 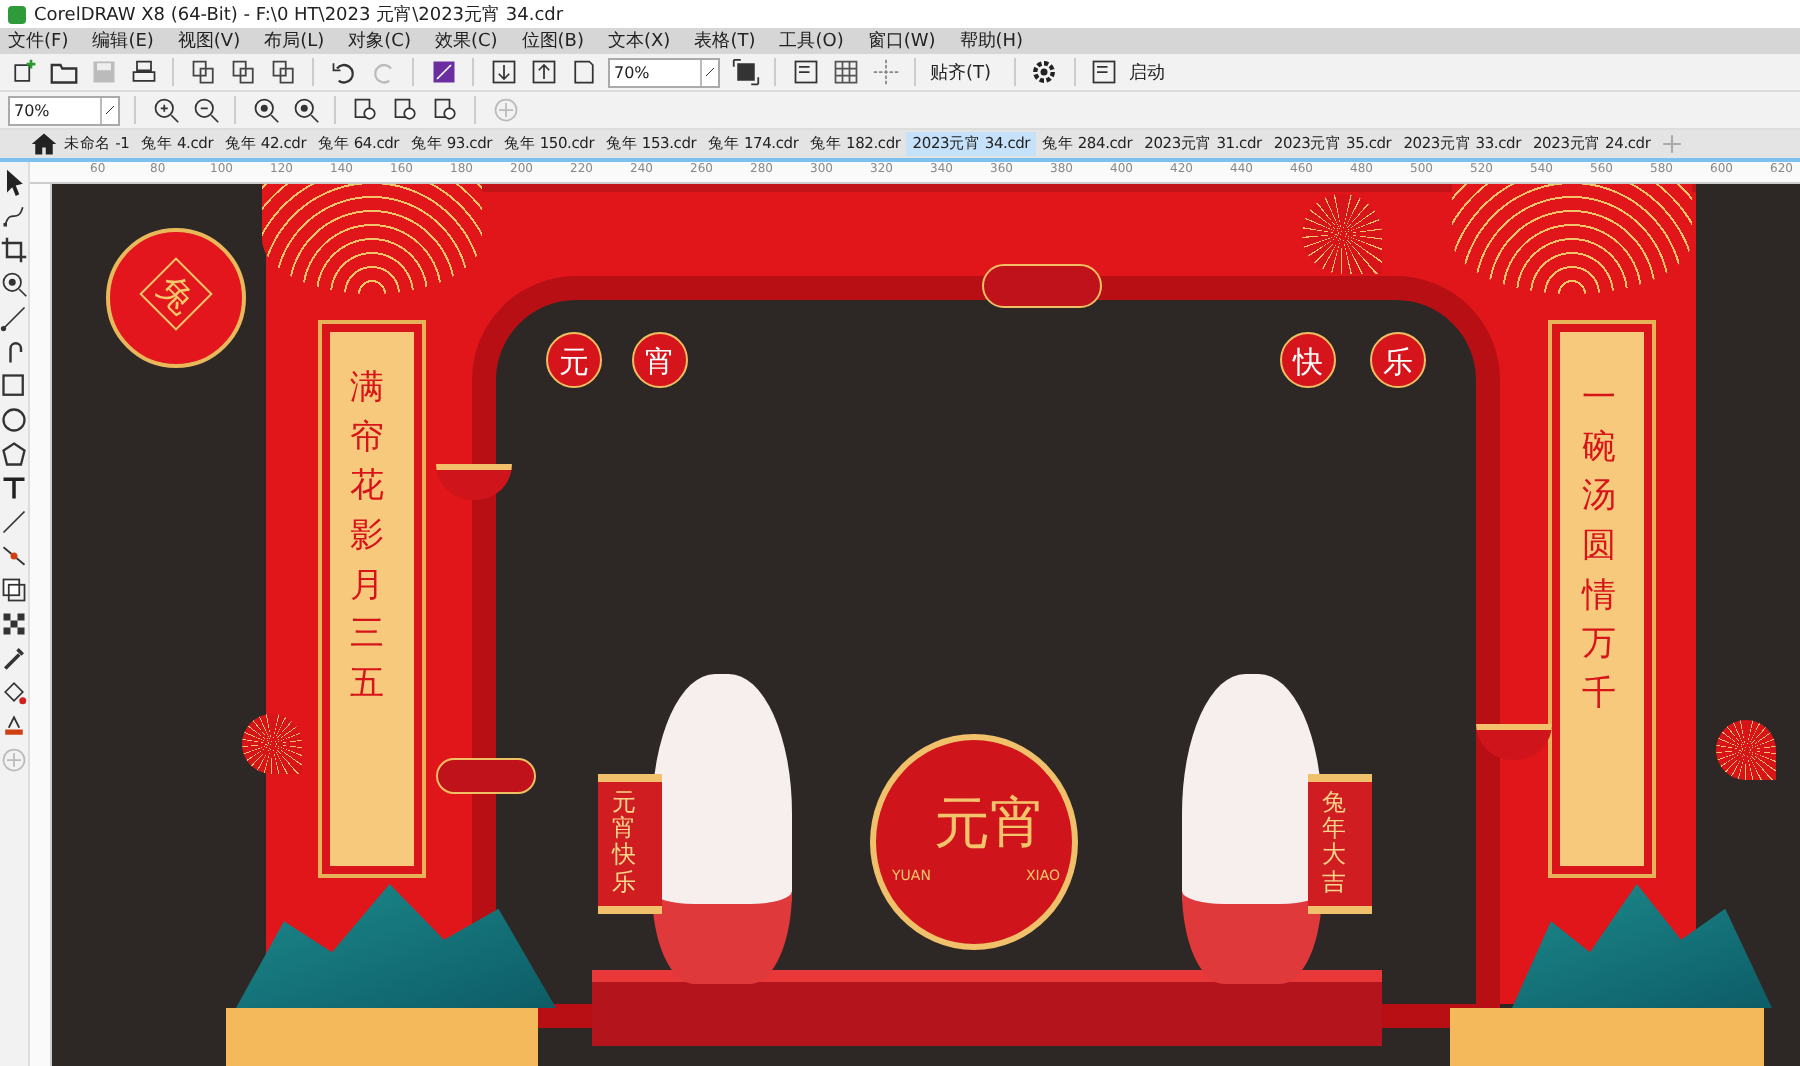 I want to click on zoom-selected-icon, so click(x=265, y=110).